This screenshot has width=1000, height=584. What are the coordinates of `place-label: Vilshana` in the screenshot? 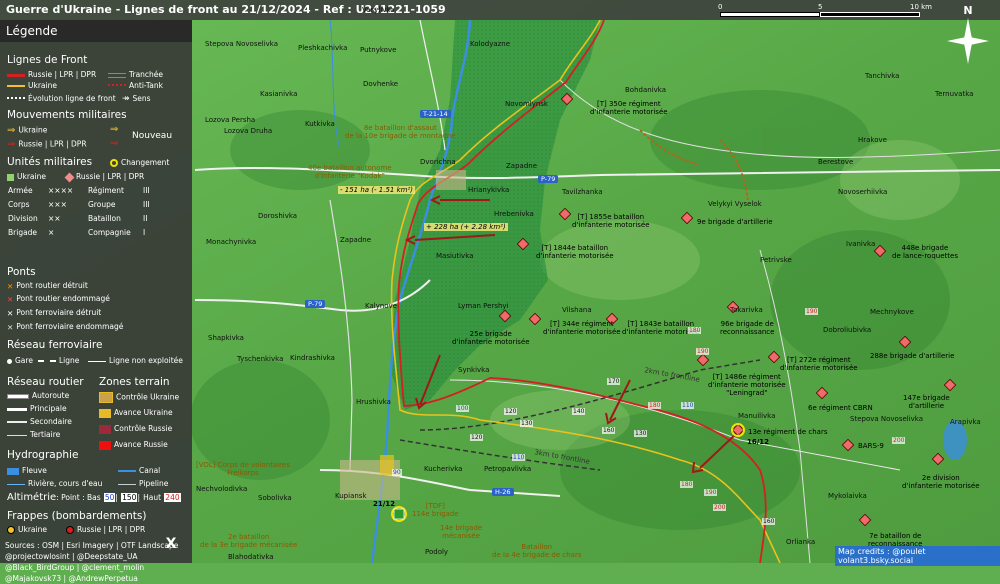 It's located at (577, 310).